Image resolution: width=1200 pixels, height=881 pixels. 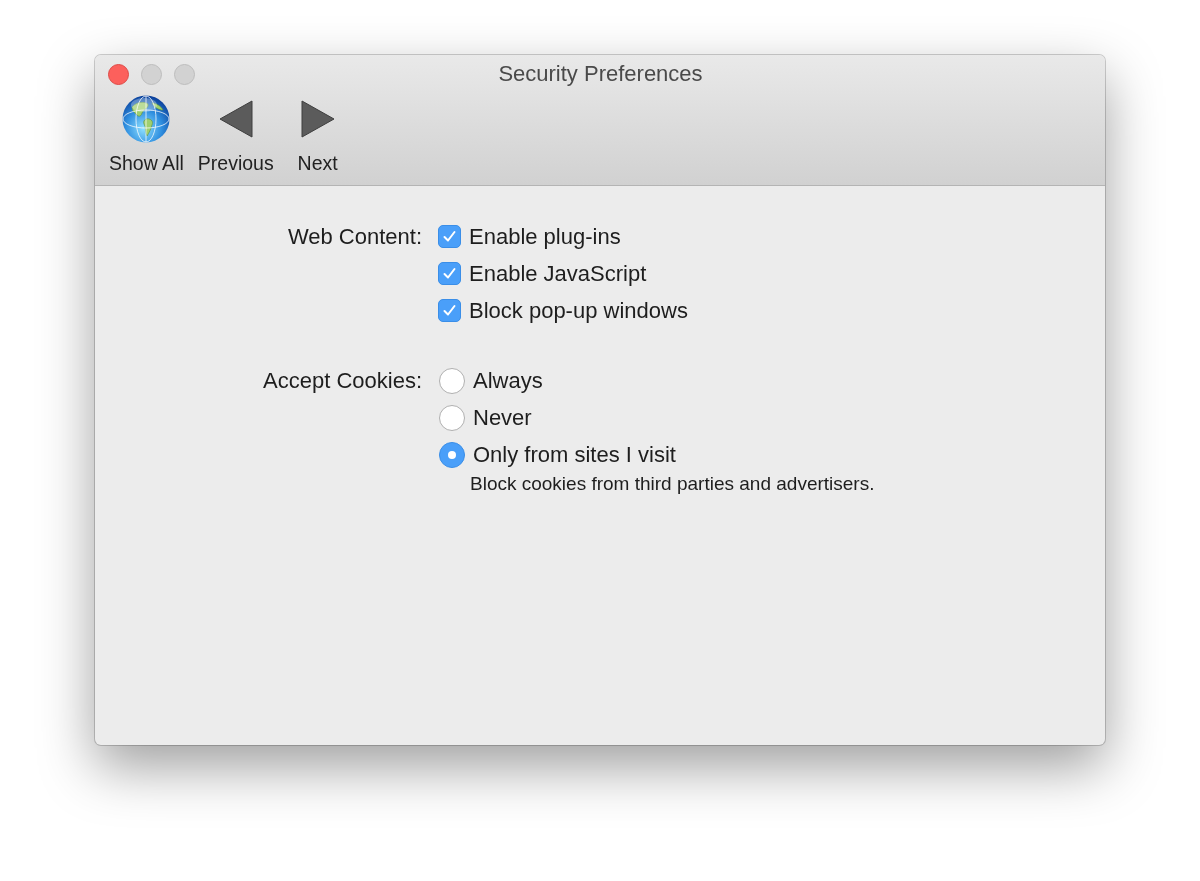 What do you see at coordinates (118, 74) in the screenshot?
I see `close-button` at bounding box center [118, 74].